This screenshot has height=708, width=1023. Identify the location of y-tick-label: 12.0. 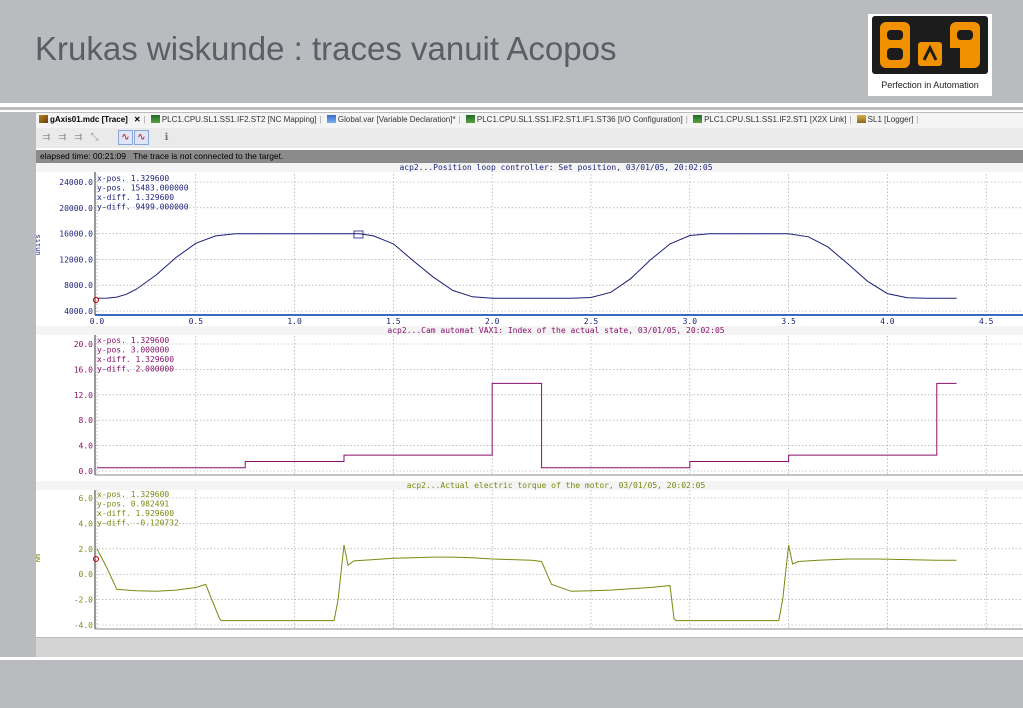
(83, 395).